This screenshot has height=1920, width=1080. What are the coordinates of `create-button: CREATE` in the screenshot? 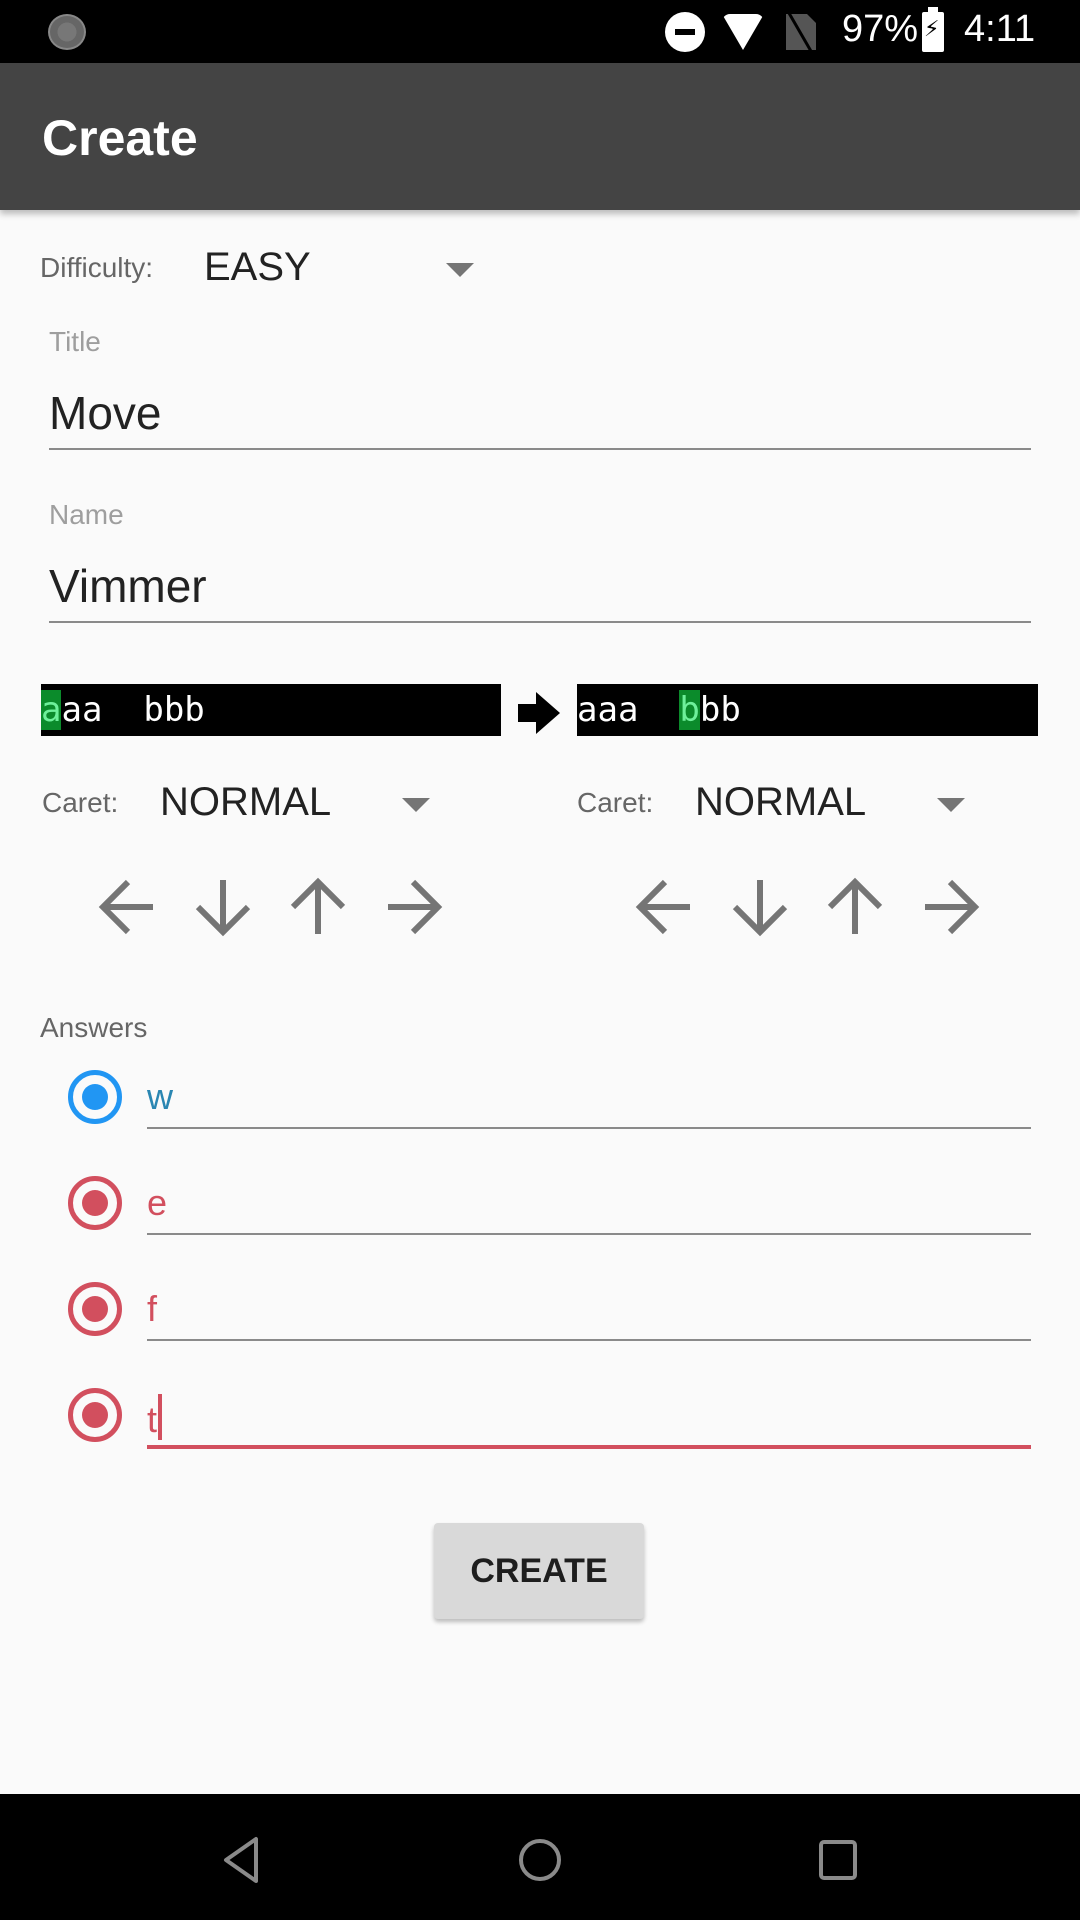 It's located at (539, 1571).